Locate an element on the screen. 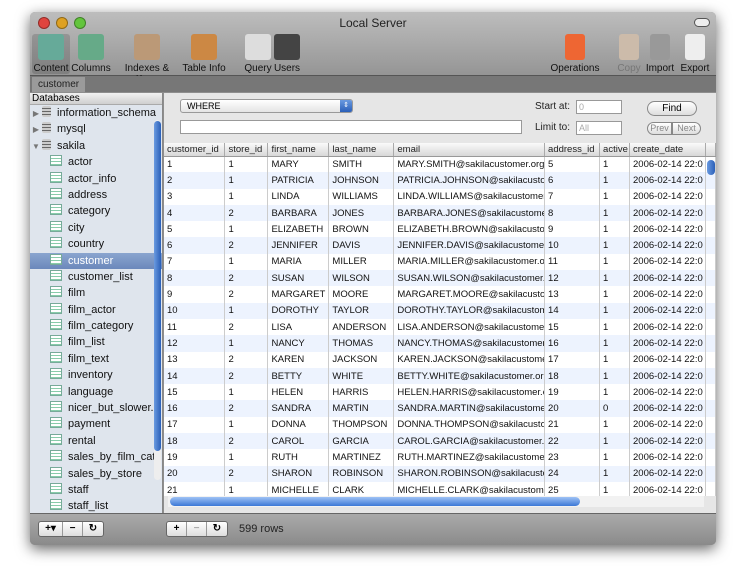 This screenshot has width=746, height=584. find-button: Find is located at coordinates (672, 108).